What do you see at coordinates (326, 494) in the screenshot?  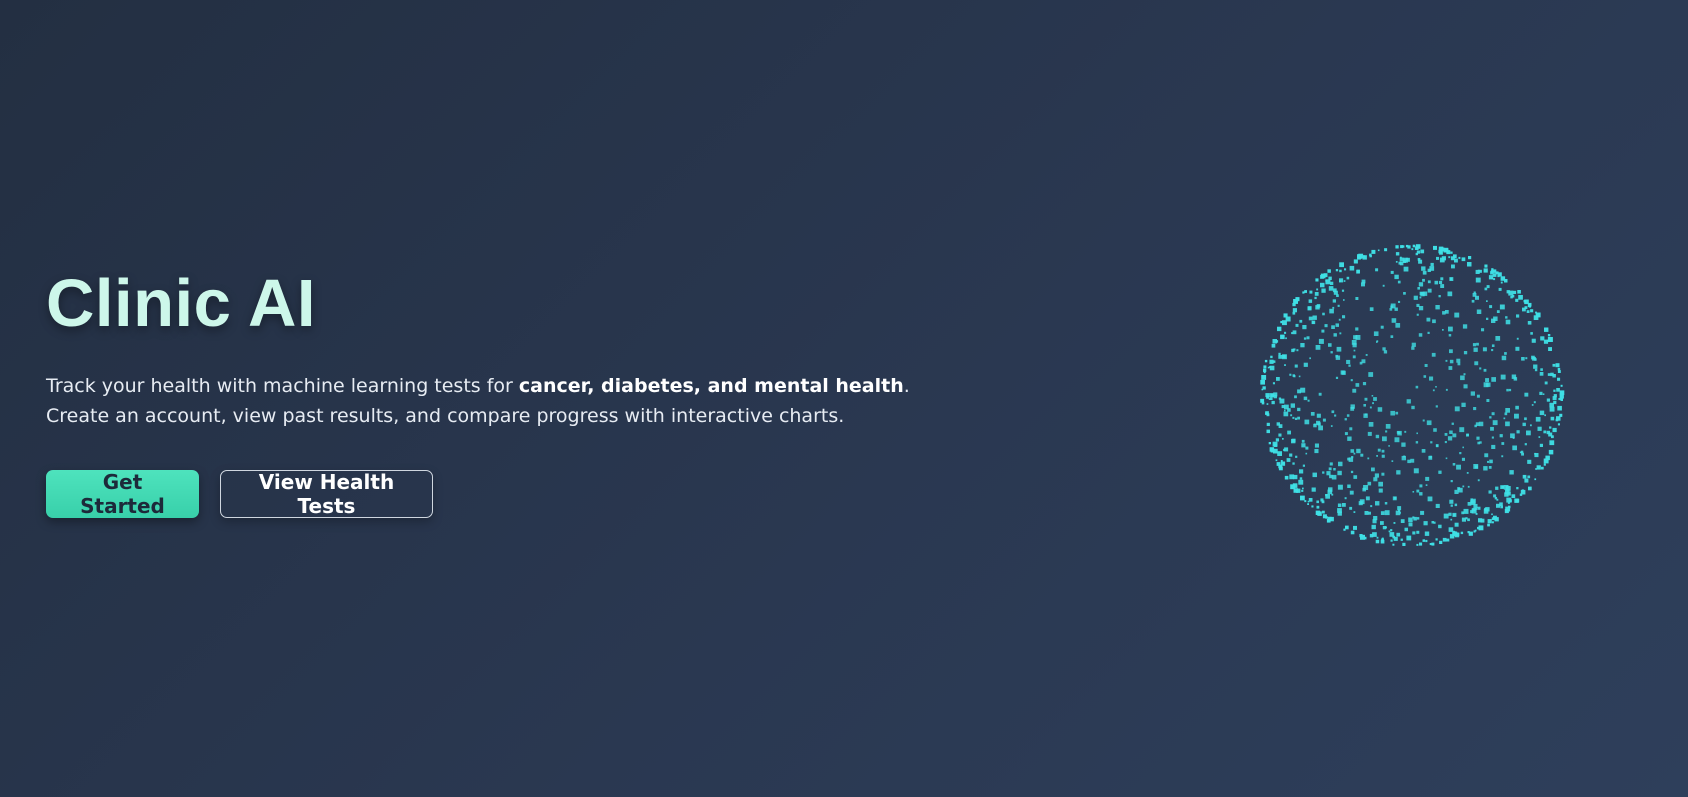 I see `view-health-tests-button: View Health Tests` at bounding box center [326, 494].